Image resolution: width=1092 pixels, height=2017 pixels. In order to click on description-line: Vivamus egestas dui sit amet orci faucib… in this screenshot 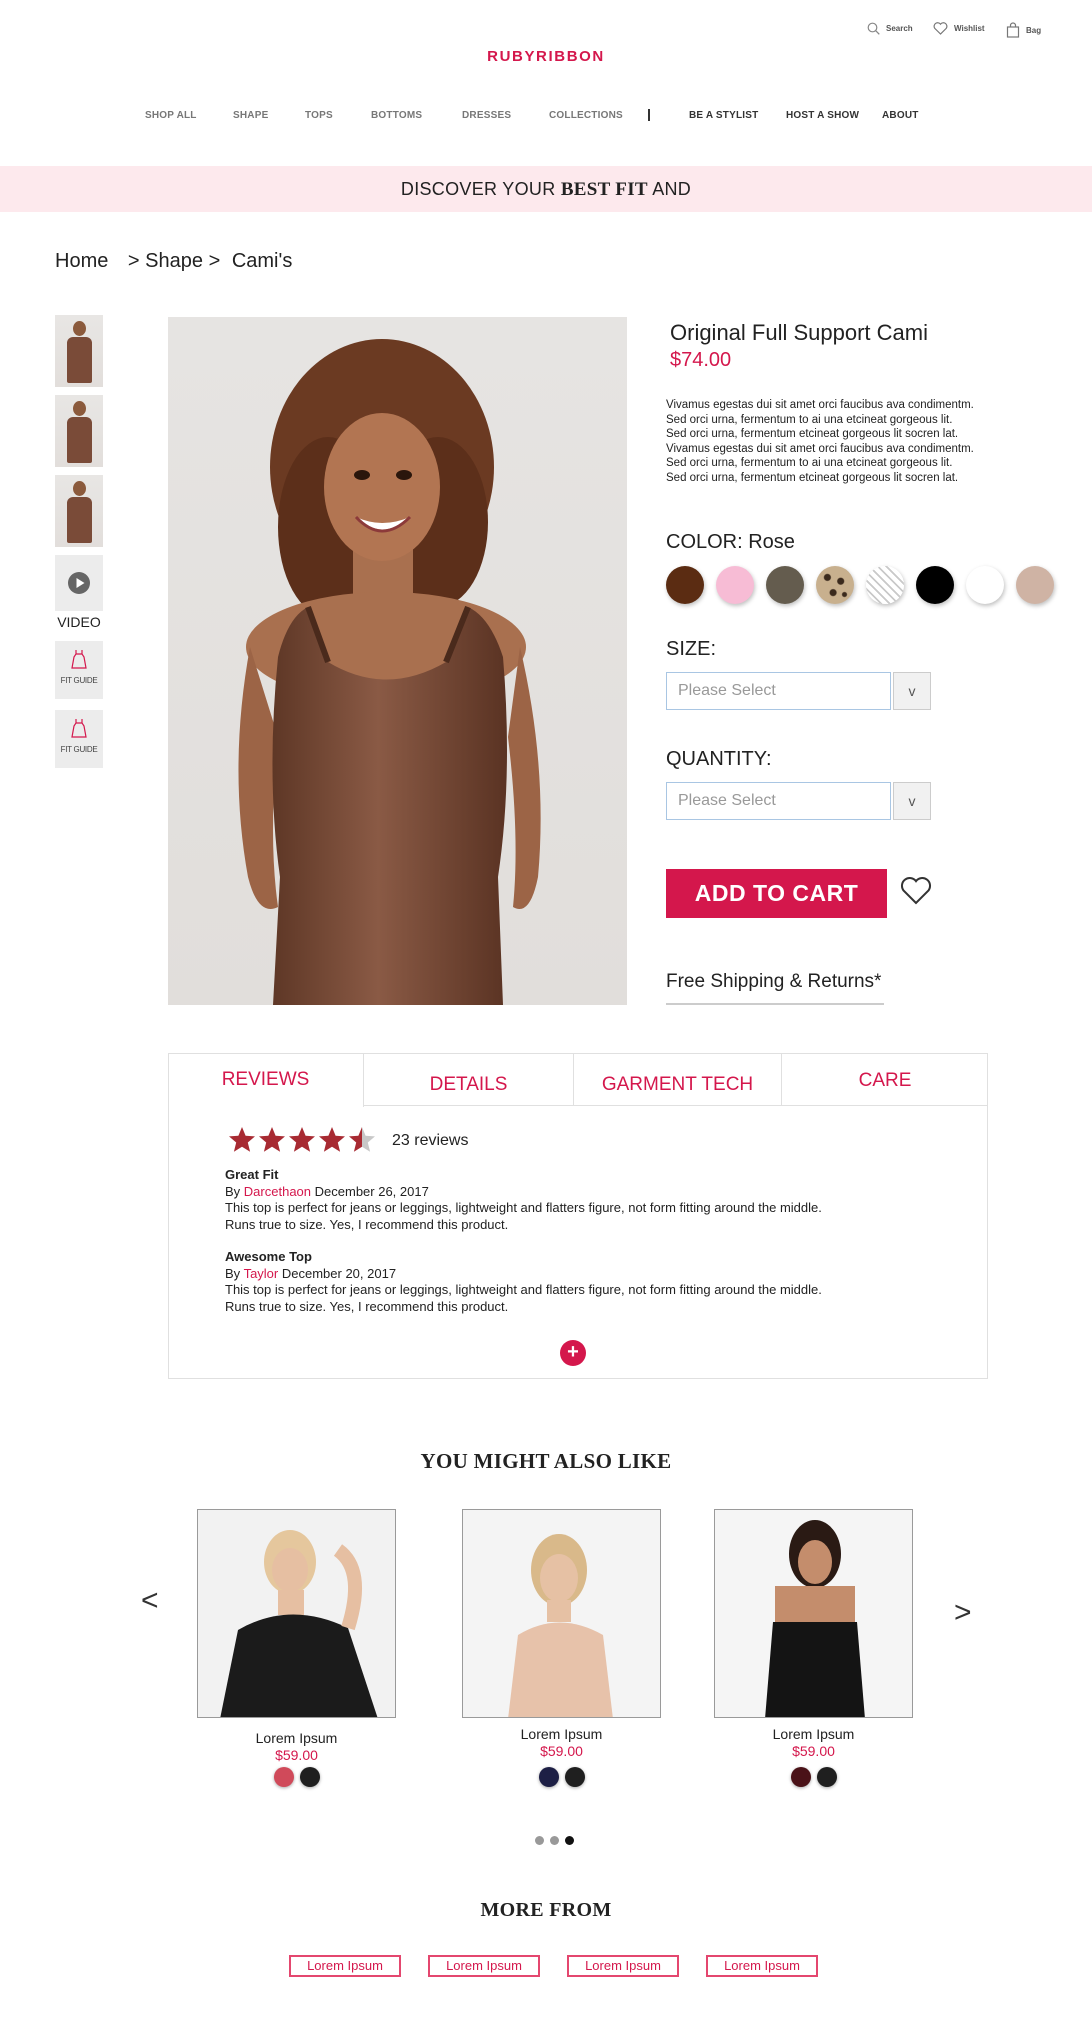, I will do `click(820, 405)`.